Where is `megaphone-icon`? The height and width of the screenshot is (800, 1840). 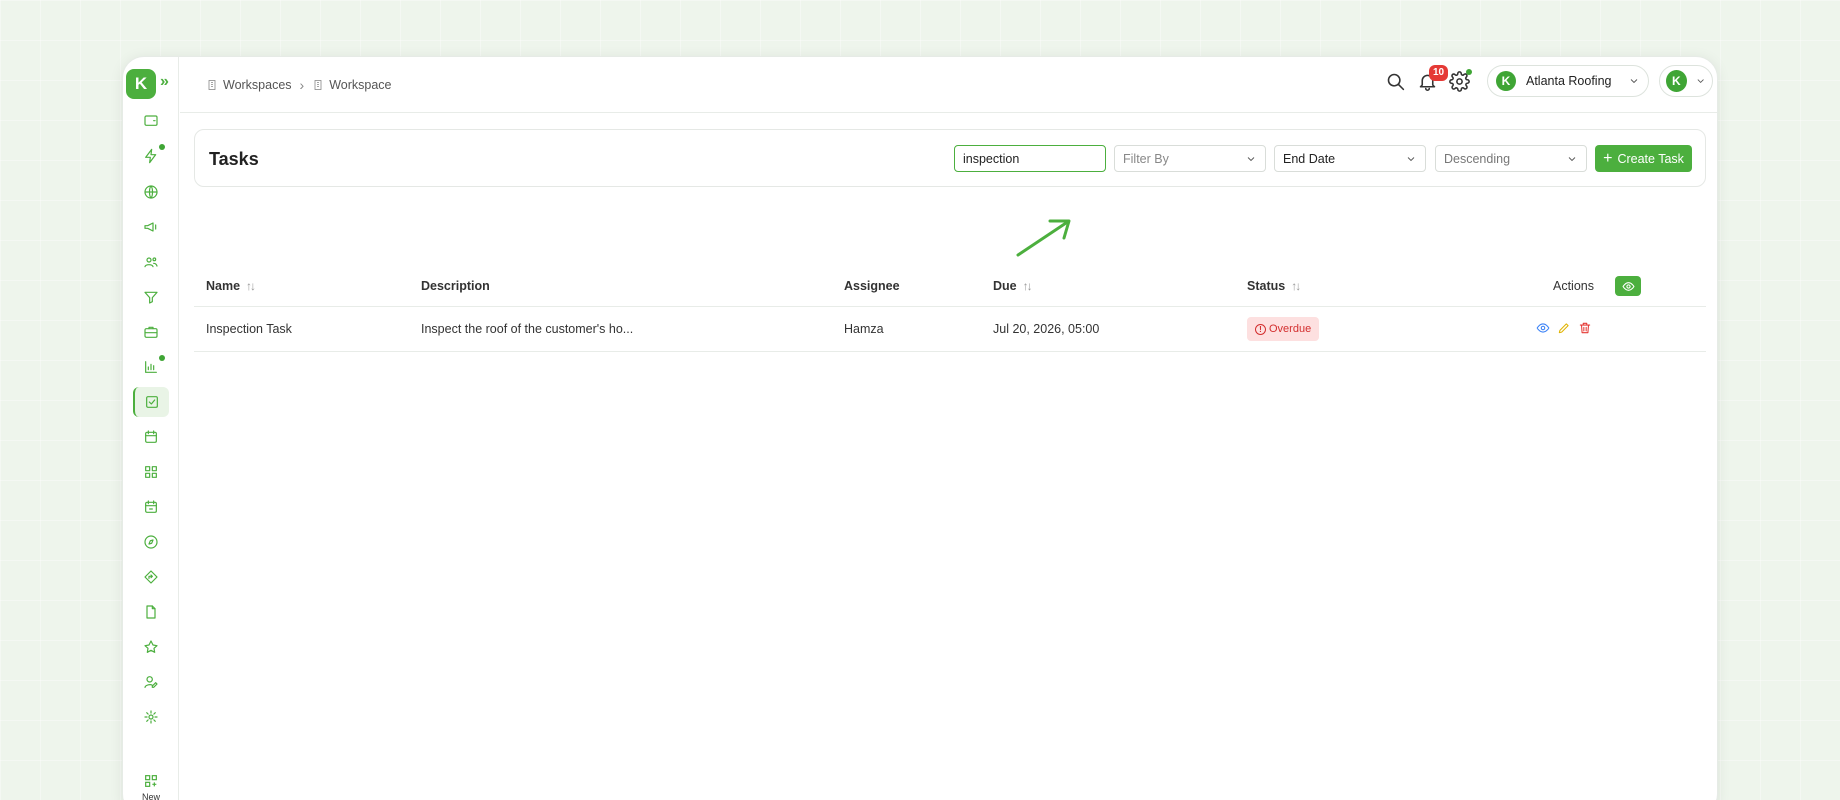 megaphone-icon is located at coordinates (150, 227).